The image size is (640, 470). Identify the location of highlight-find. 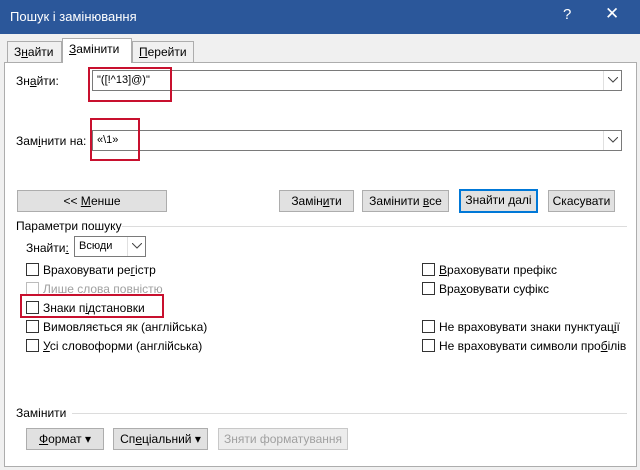
(130, 84).